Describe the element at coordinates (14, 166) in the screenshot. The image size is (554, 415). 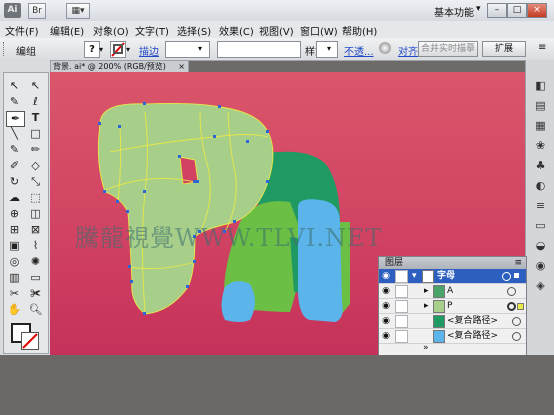
I see `blob-brush-tool-icon: ✐` at that location.